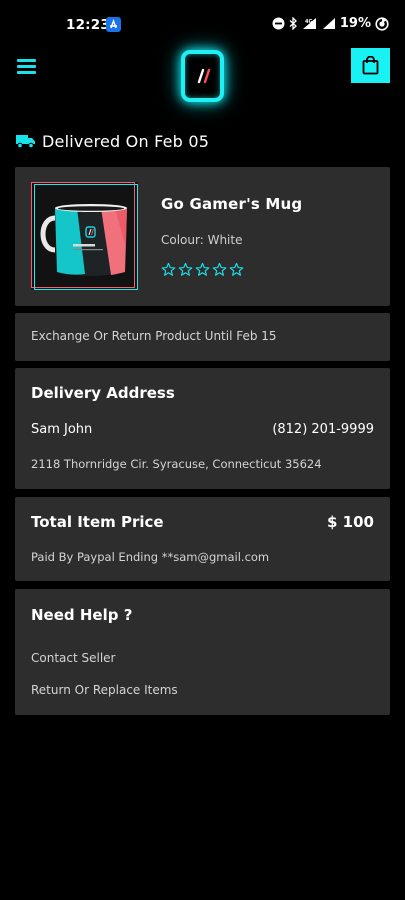 Image resolution: width=405 pixels, height=900 pixels. Describe the element at coordinates (323, 429) in the screenshot. I see `recipient-phone: (812) 201-9999` at that location.